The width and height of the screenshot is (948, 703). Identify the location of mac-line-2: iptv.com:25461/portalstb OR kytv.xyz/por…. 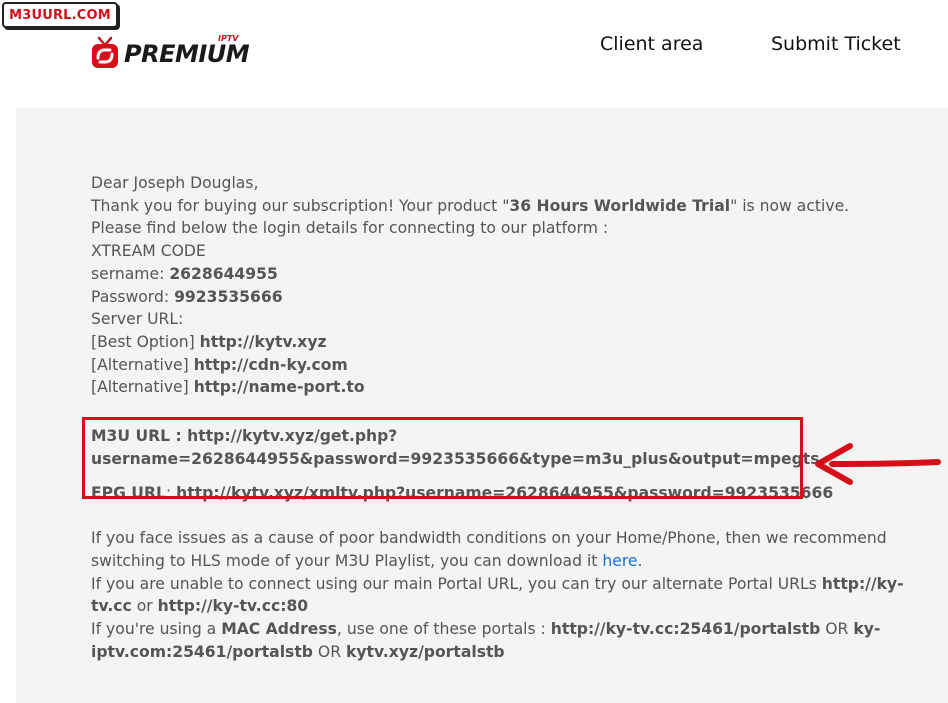
(298, 651).